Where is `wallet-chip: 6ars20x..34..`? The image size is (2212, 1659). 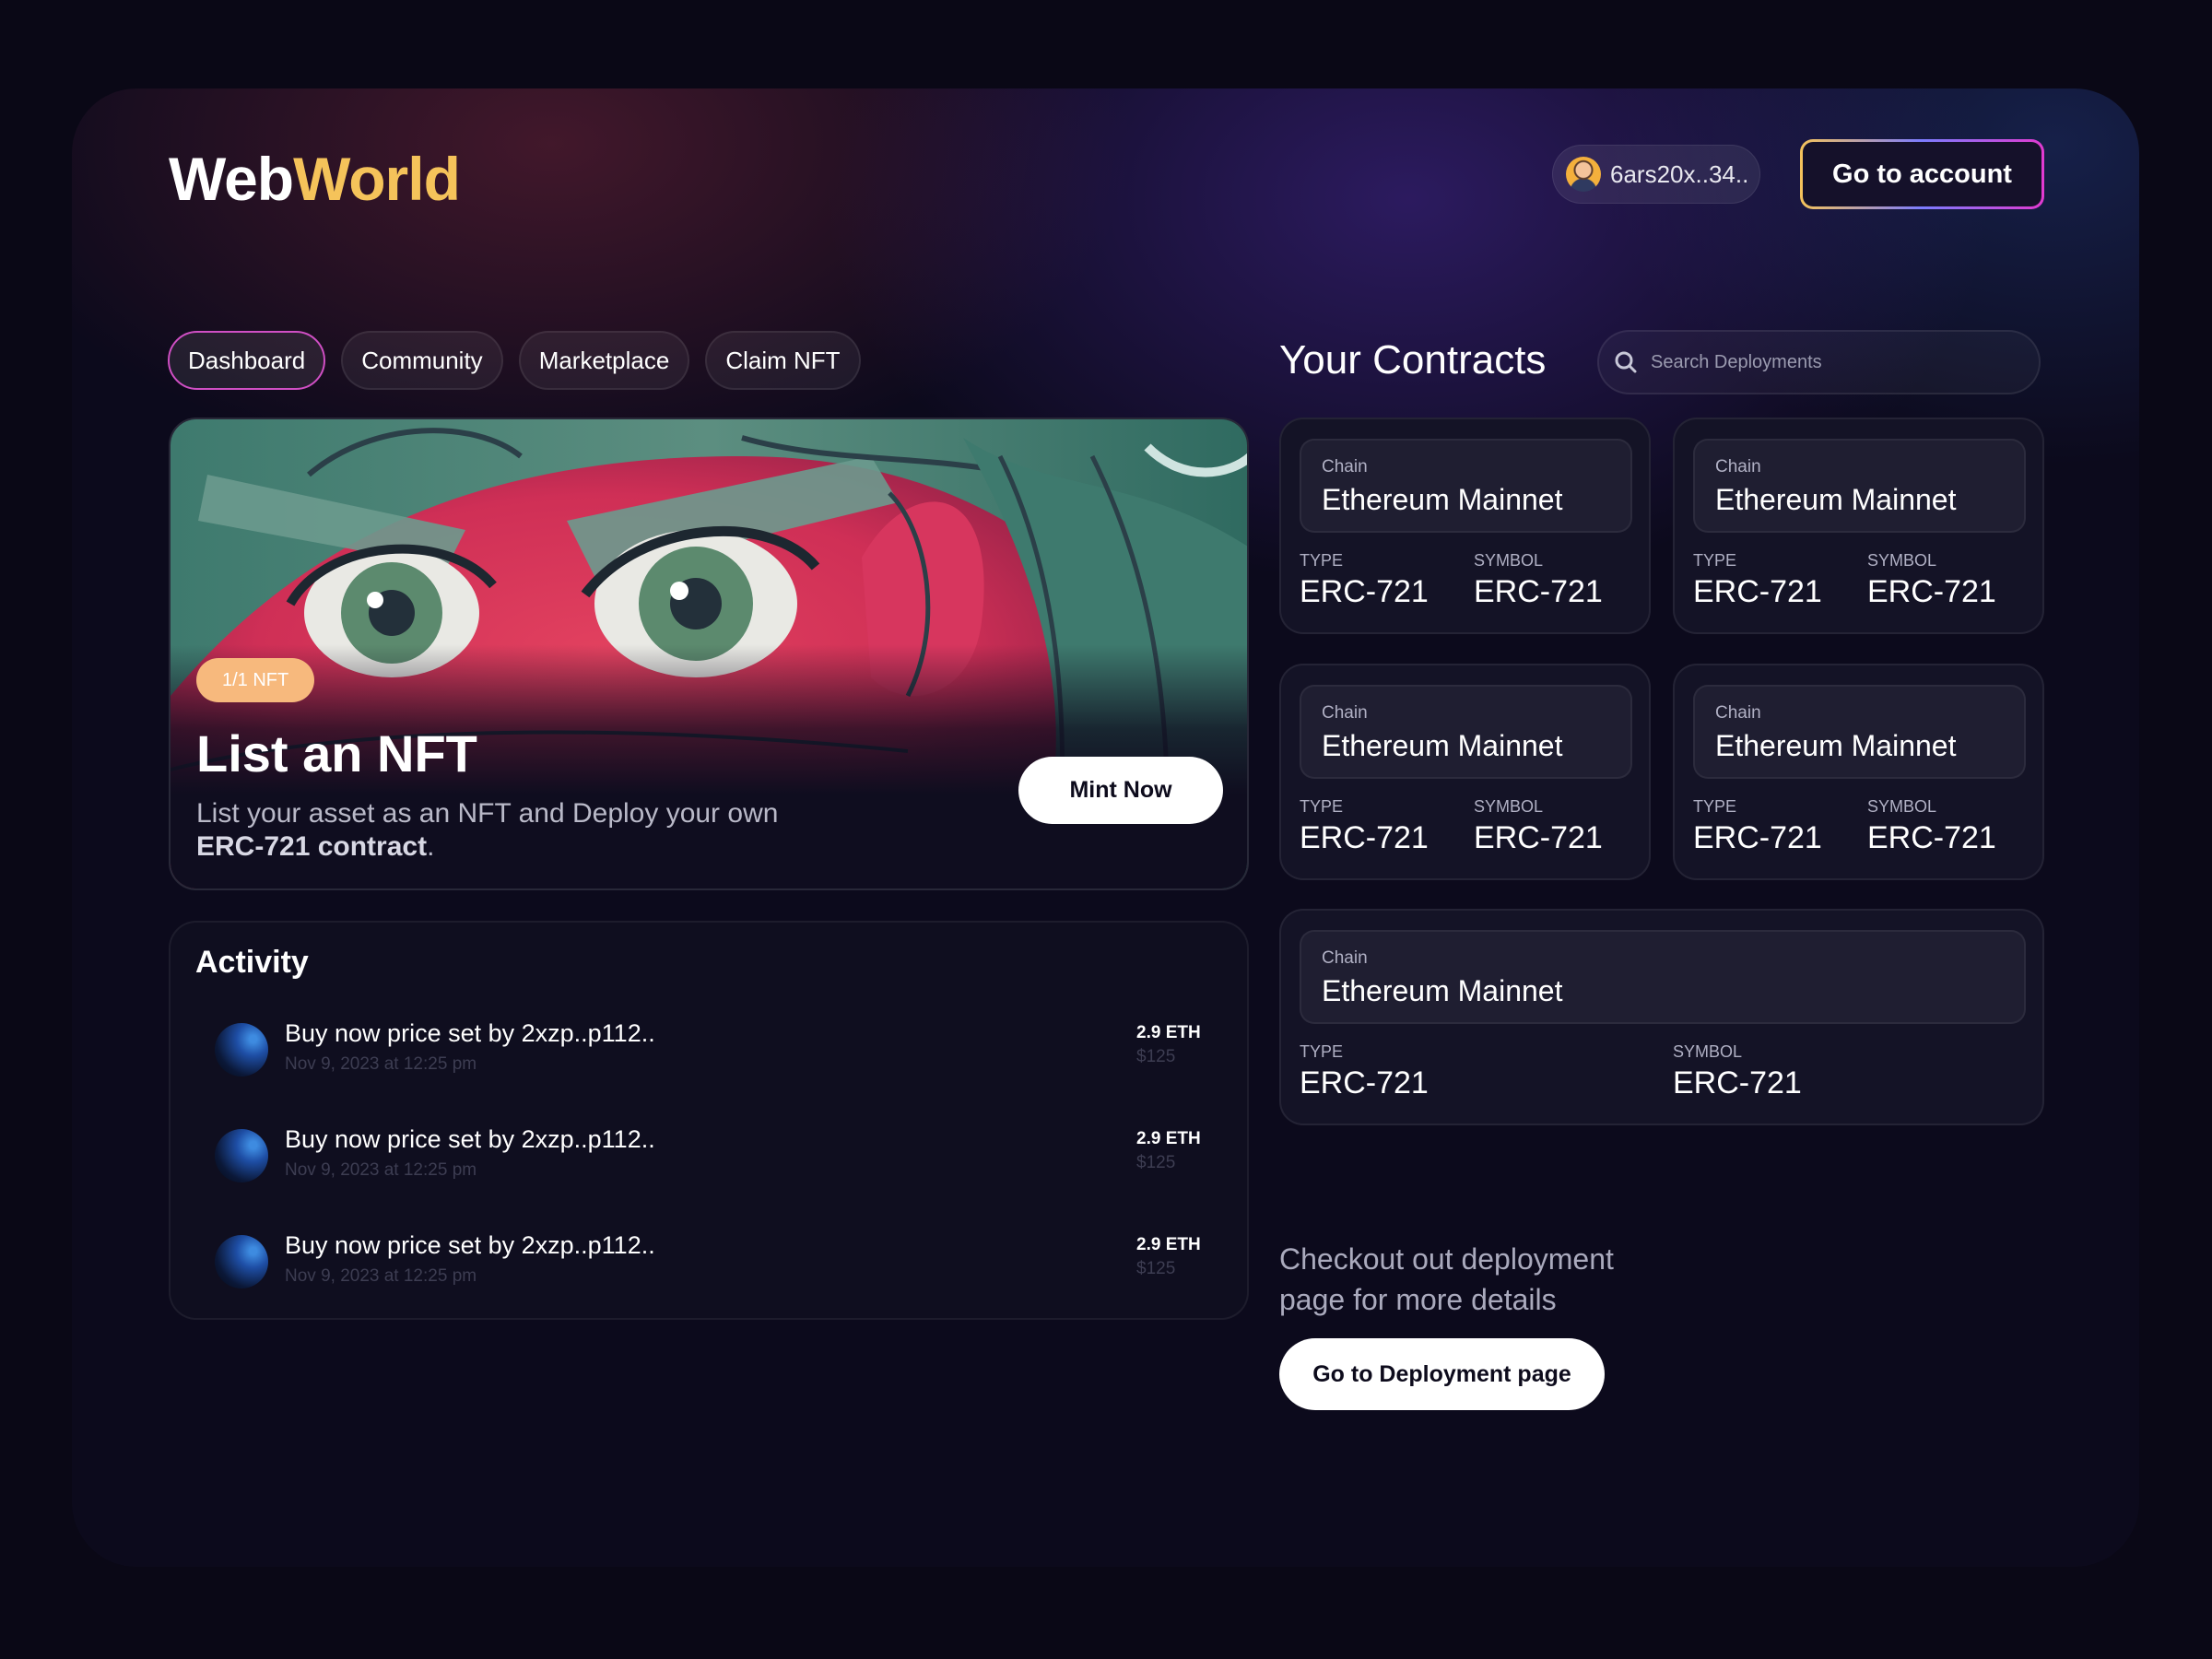
wallet-chip: 6ars20x..34.. is located at coordinates (1656, 174).